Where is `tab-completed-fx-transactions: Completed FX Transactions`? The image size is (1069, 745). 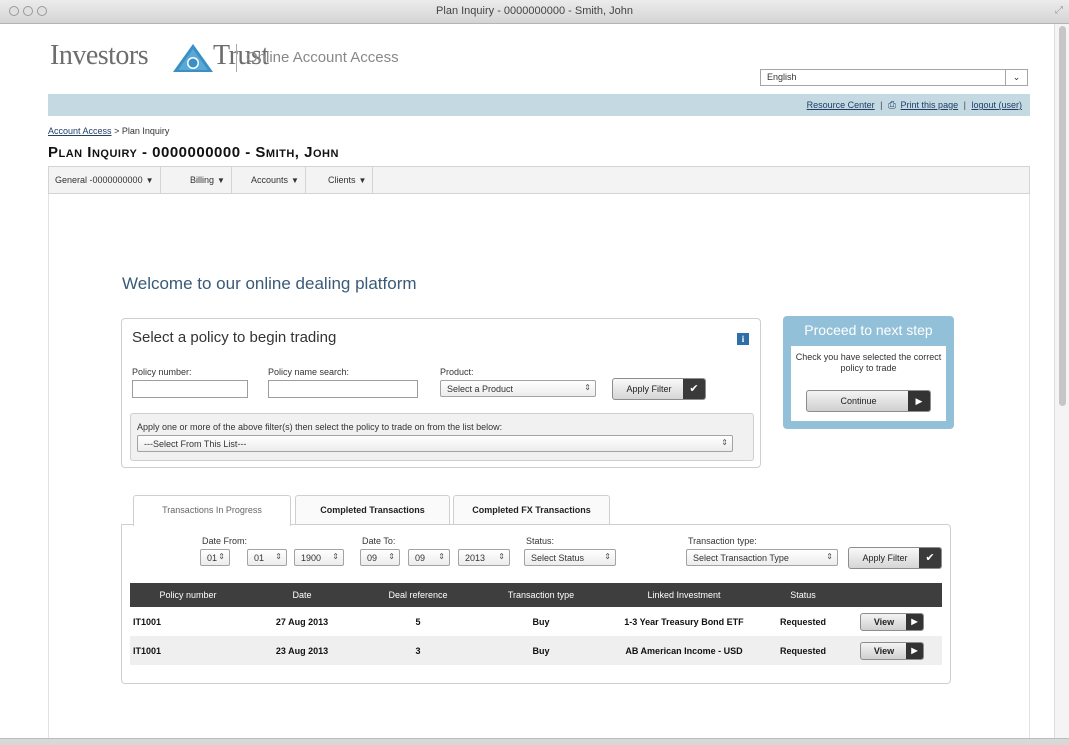
tab-completed-fx-transactions: Completed FX Transactions is located at coordinates (531, 510).